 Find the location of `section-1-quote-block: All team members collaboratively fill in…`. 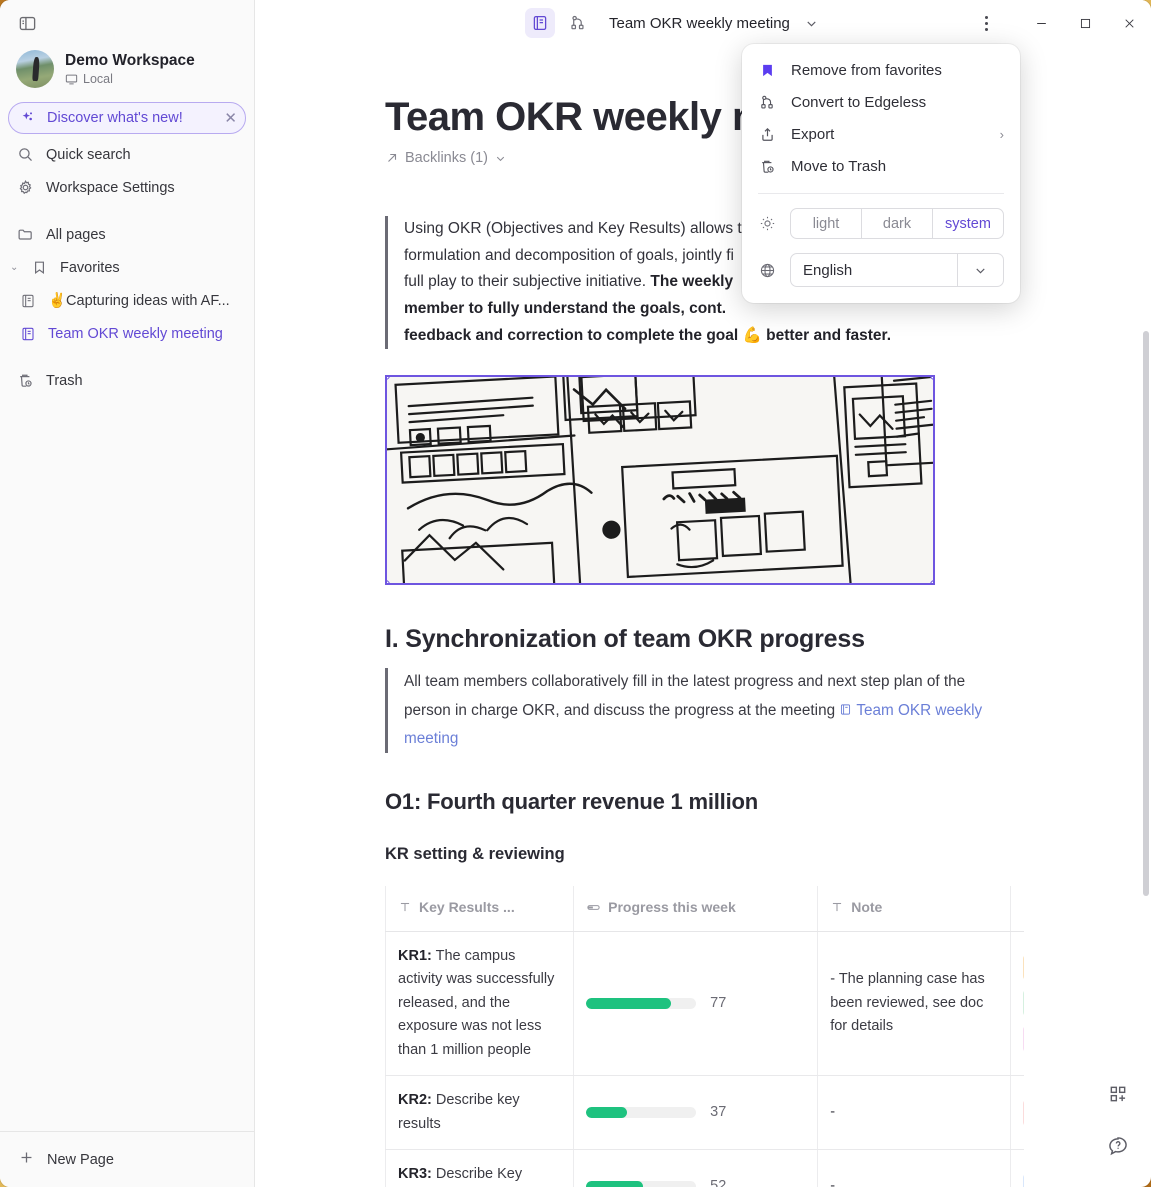

section-1-quote-block: All team members collaboratively fill in… is located at coordinates (698, 711).